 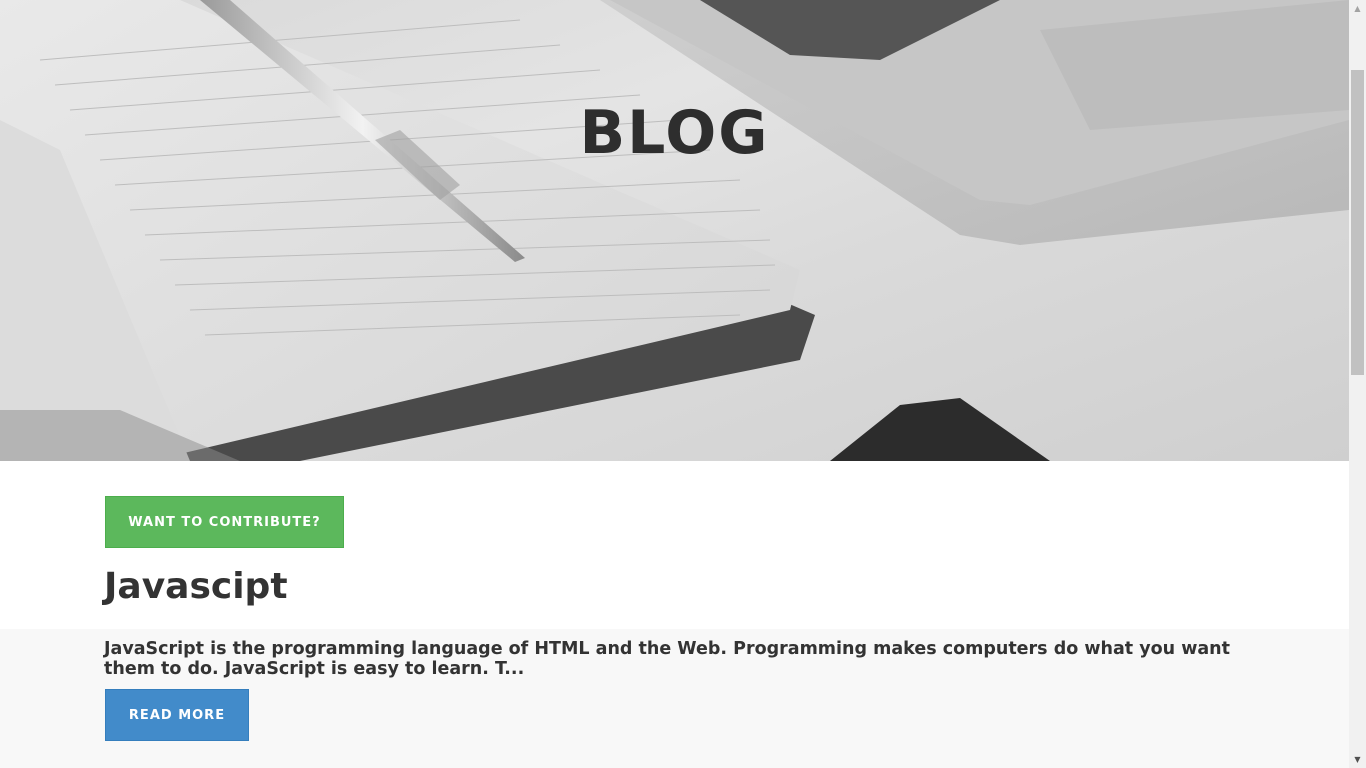 I want to click on scrollbar-thumb, so click(x=1357, y=222).